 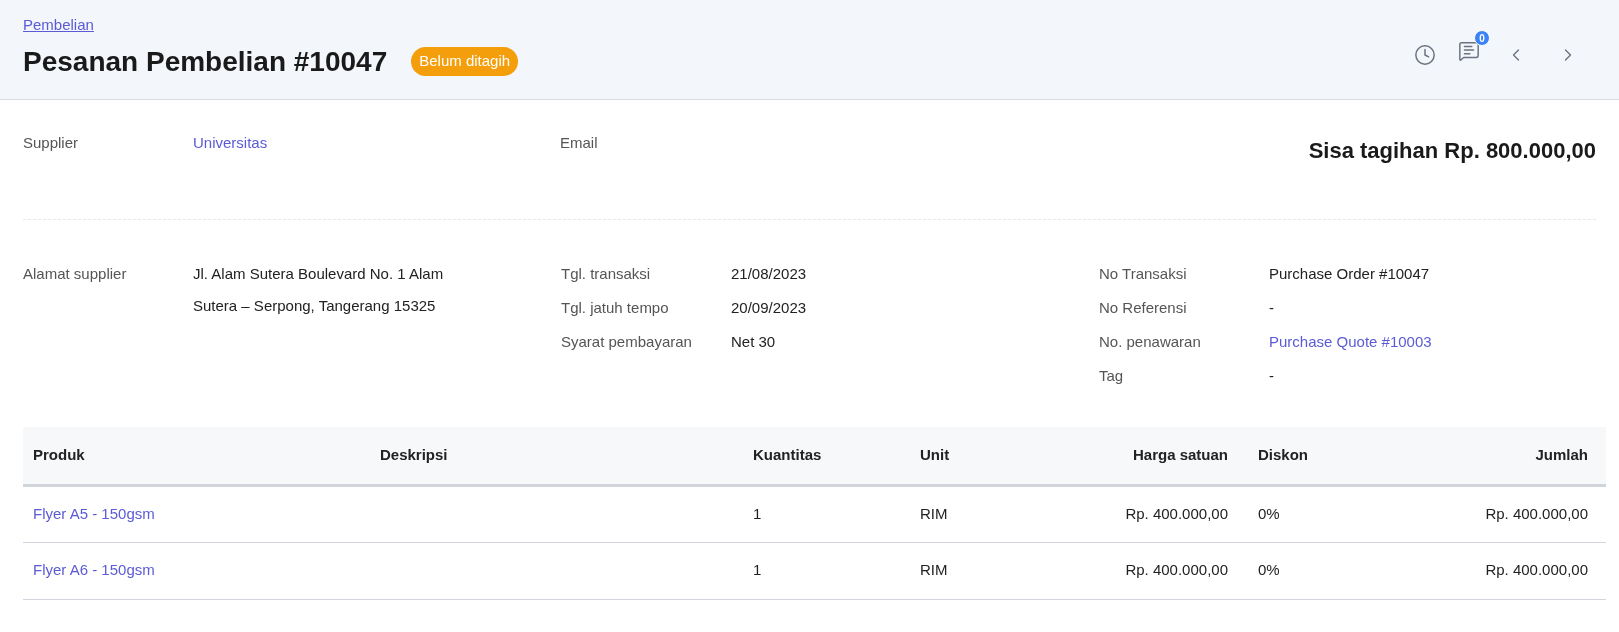 I want to click on column-header: Unit, so click(x=954, y=456).